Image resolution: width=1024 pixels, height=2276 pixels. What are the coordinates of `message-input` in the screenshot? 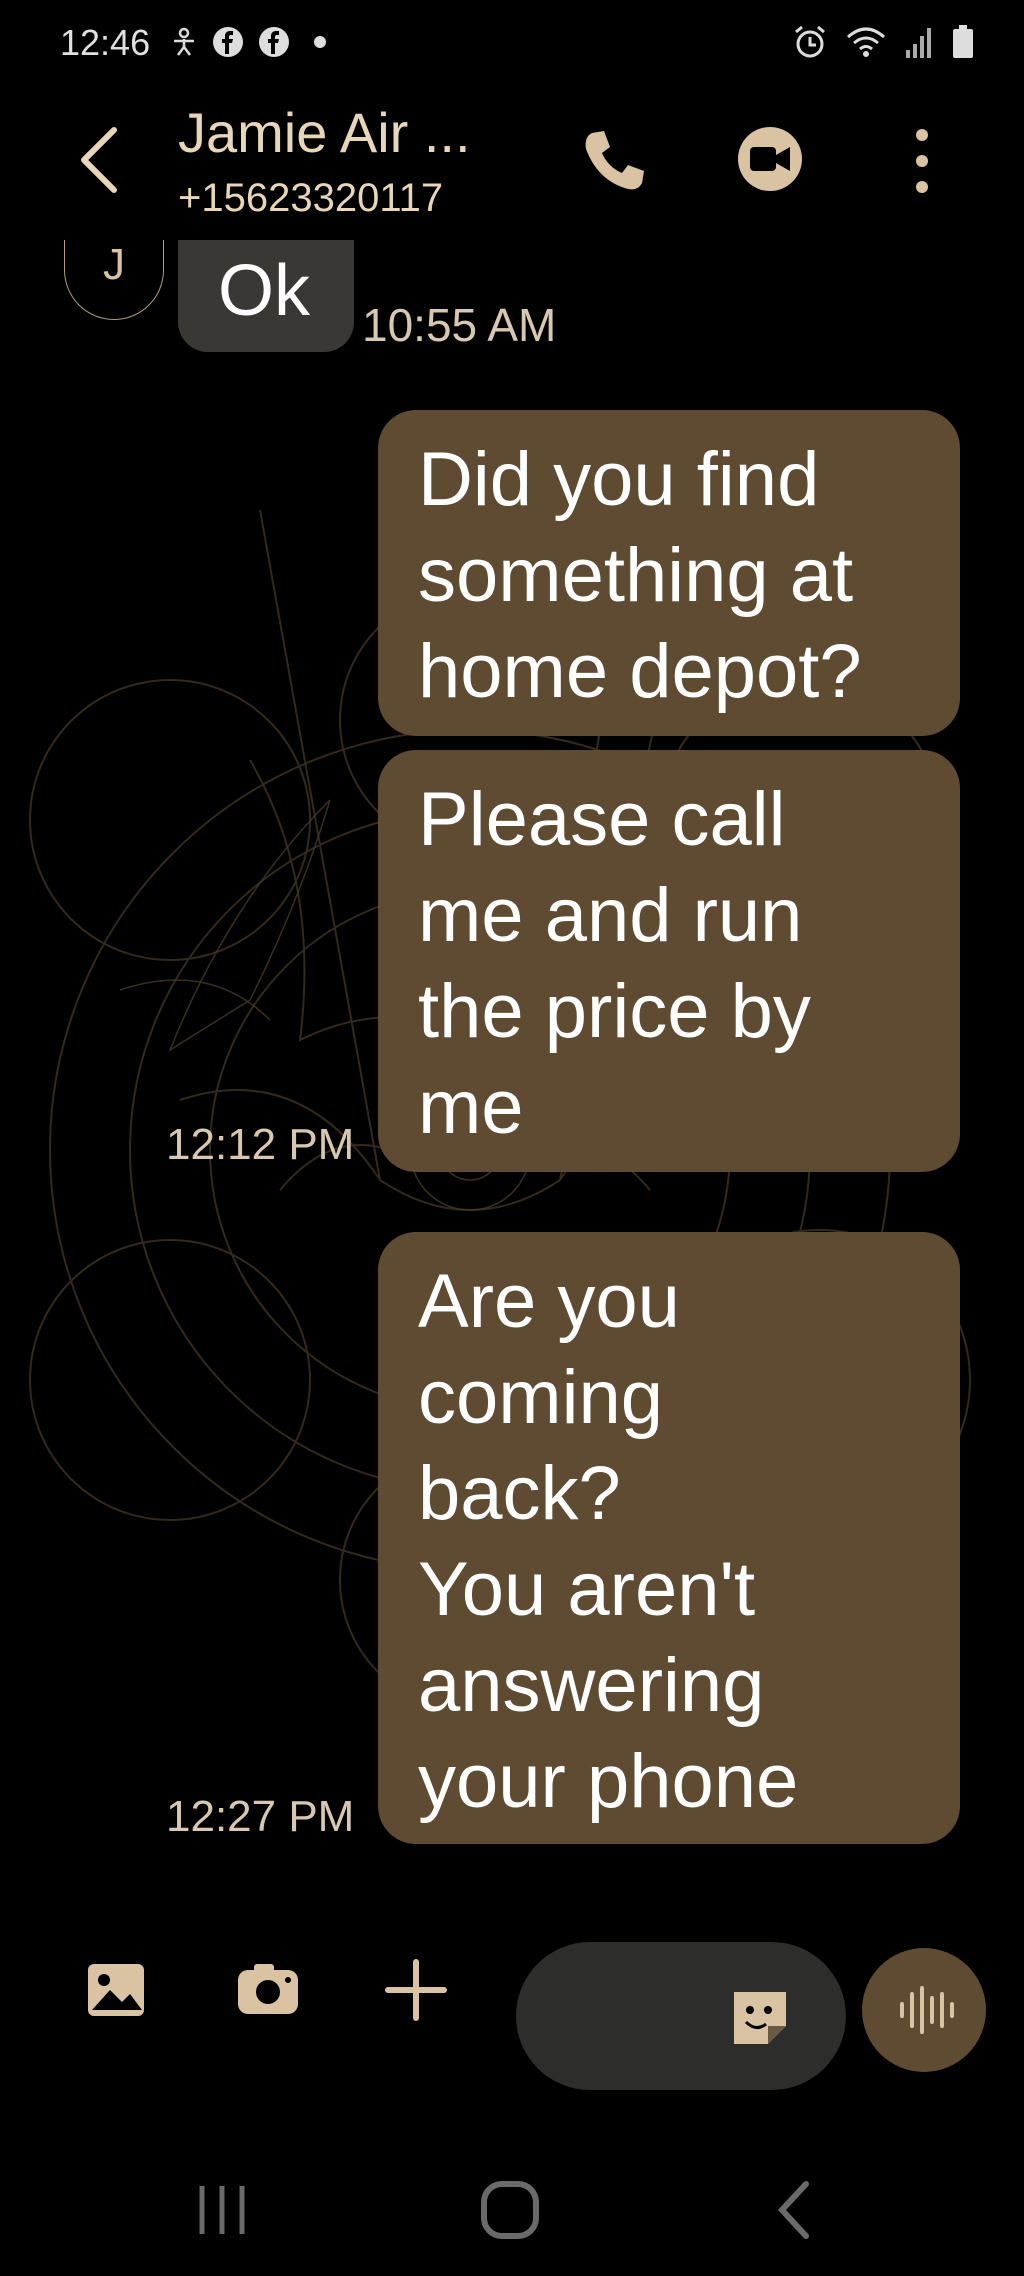 It's located at (681, 2016).